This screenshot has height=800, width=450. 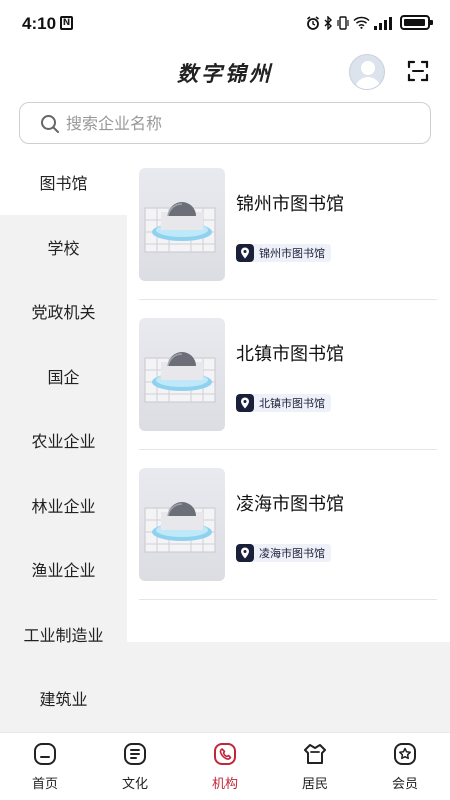 What do you see at coordinates (292, 253) in the screenshot?
I see `location-tag-label: 锦州市图书馆` at bounding box center [292, 253].